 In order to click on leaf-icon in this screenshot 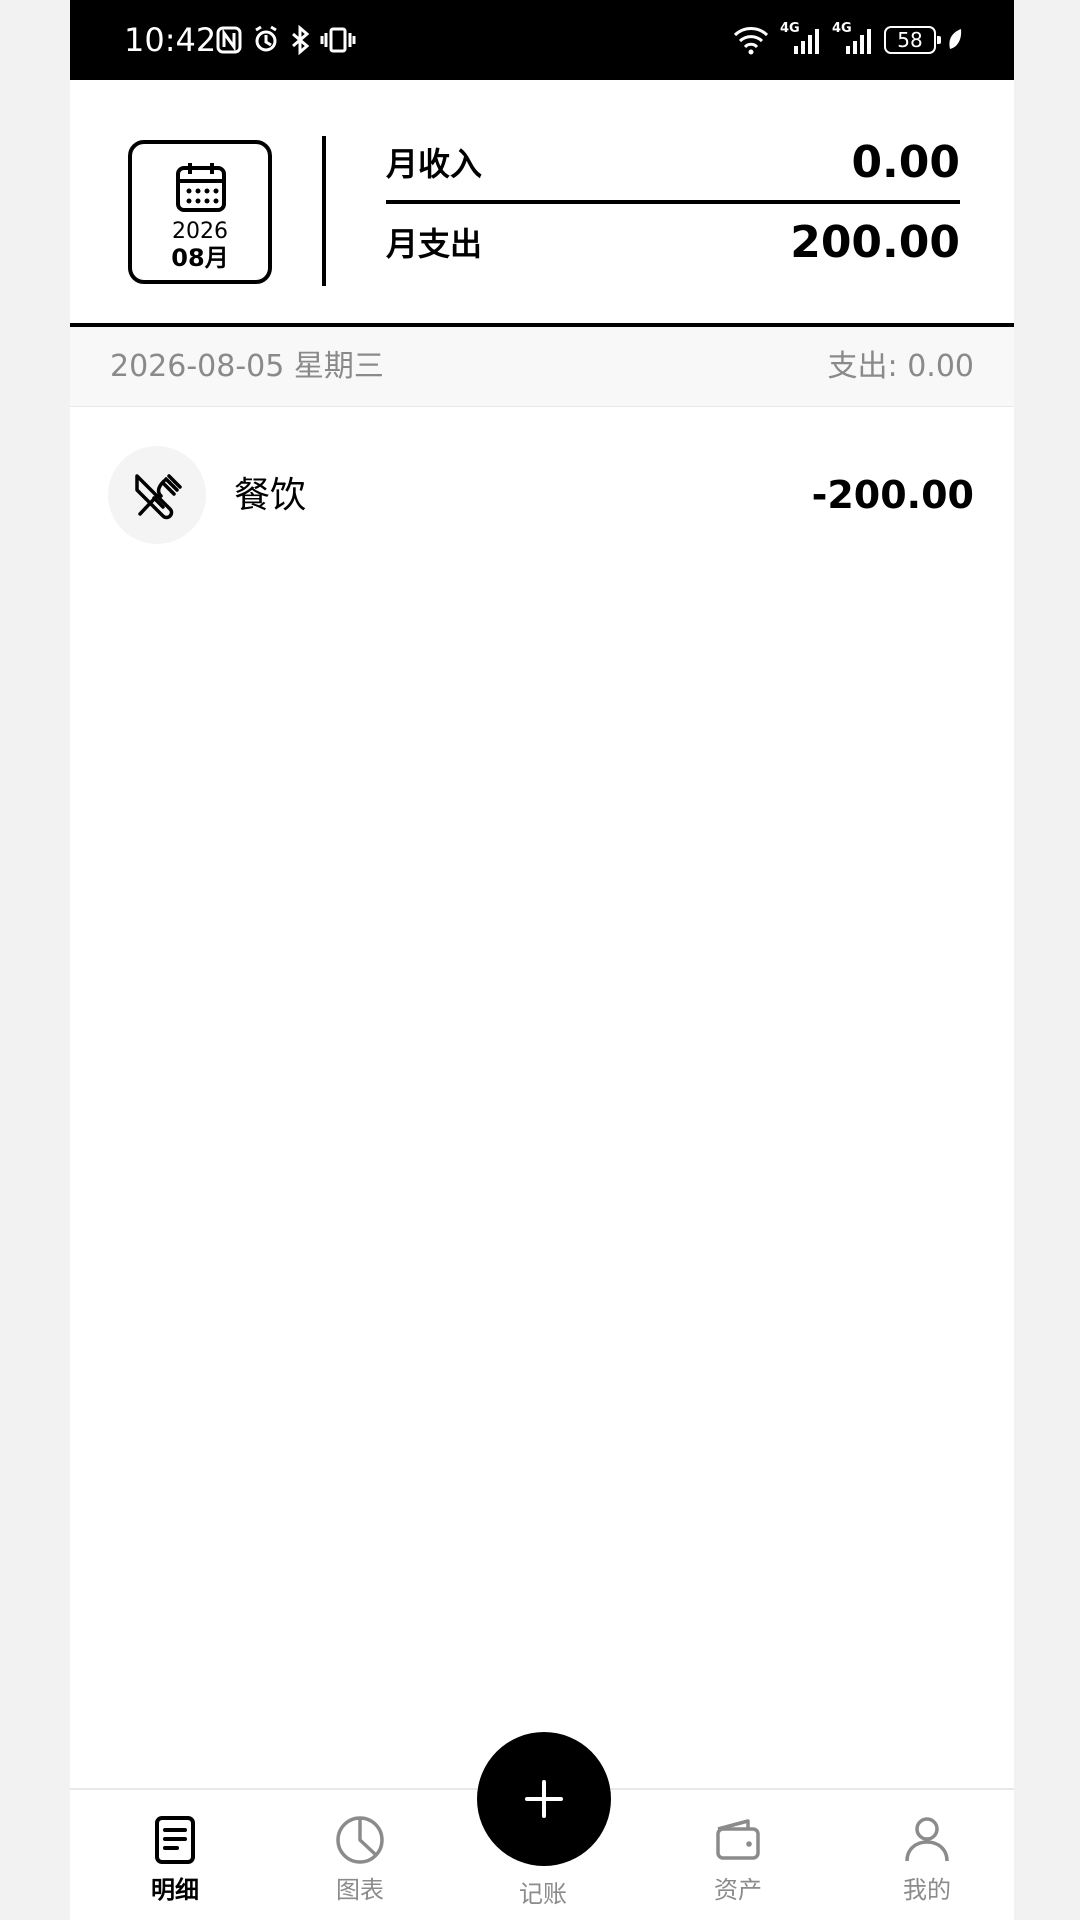, I will do `click(955, 39)`.